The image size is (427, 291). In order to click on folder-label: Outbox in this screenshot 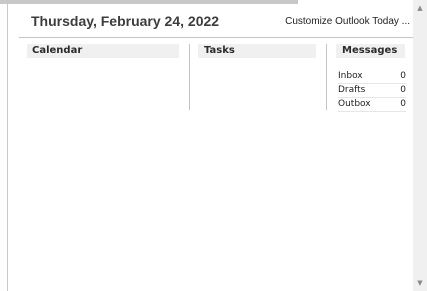, I will do `click(354, 104)`.